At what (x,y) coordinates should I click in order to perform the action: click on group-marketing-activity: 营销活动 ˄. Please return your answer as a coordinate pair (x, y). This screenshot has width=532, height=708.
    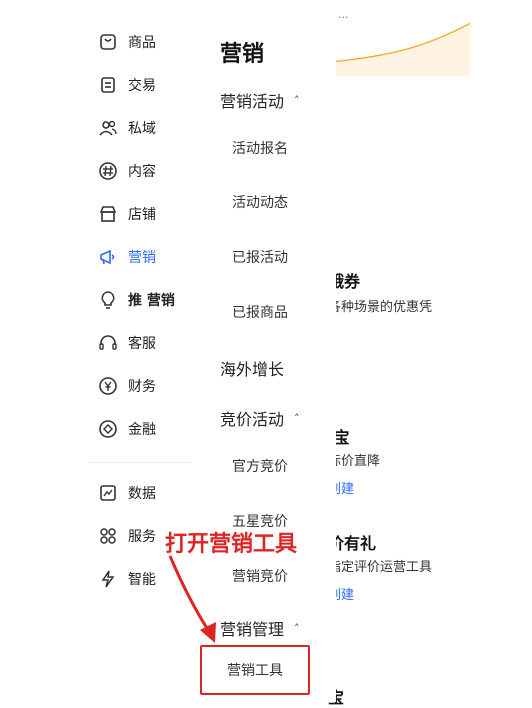
    Looking at the image, I should click on (260, 100).